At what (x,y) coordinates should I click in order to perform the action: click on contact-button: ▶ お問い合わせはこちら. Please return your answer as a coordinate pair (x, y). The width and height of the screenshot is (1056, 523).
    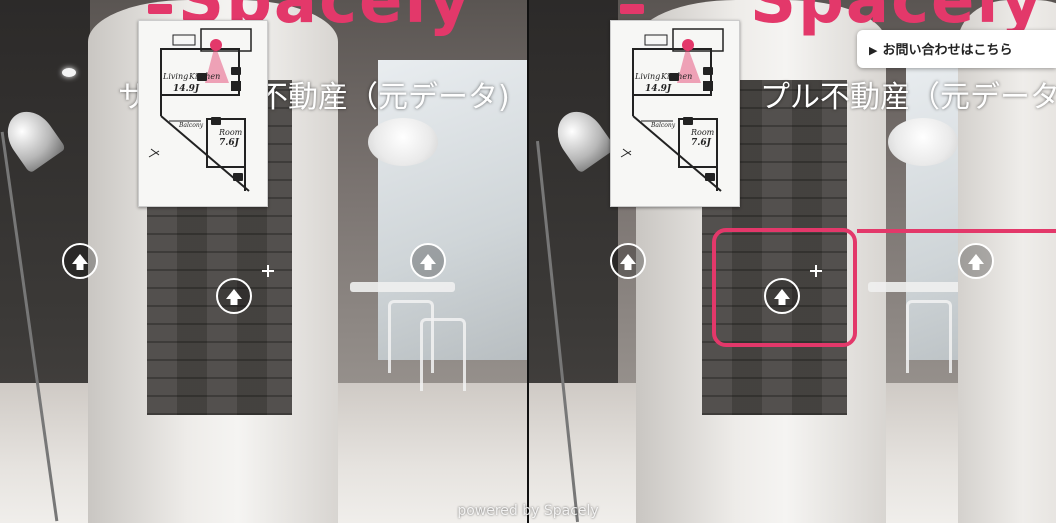
    Looking at the image, I should click on (956, 49).